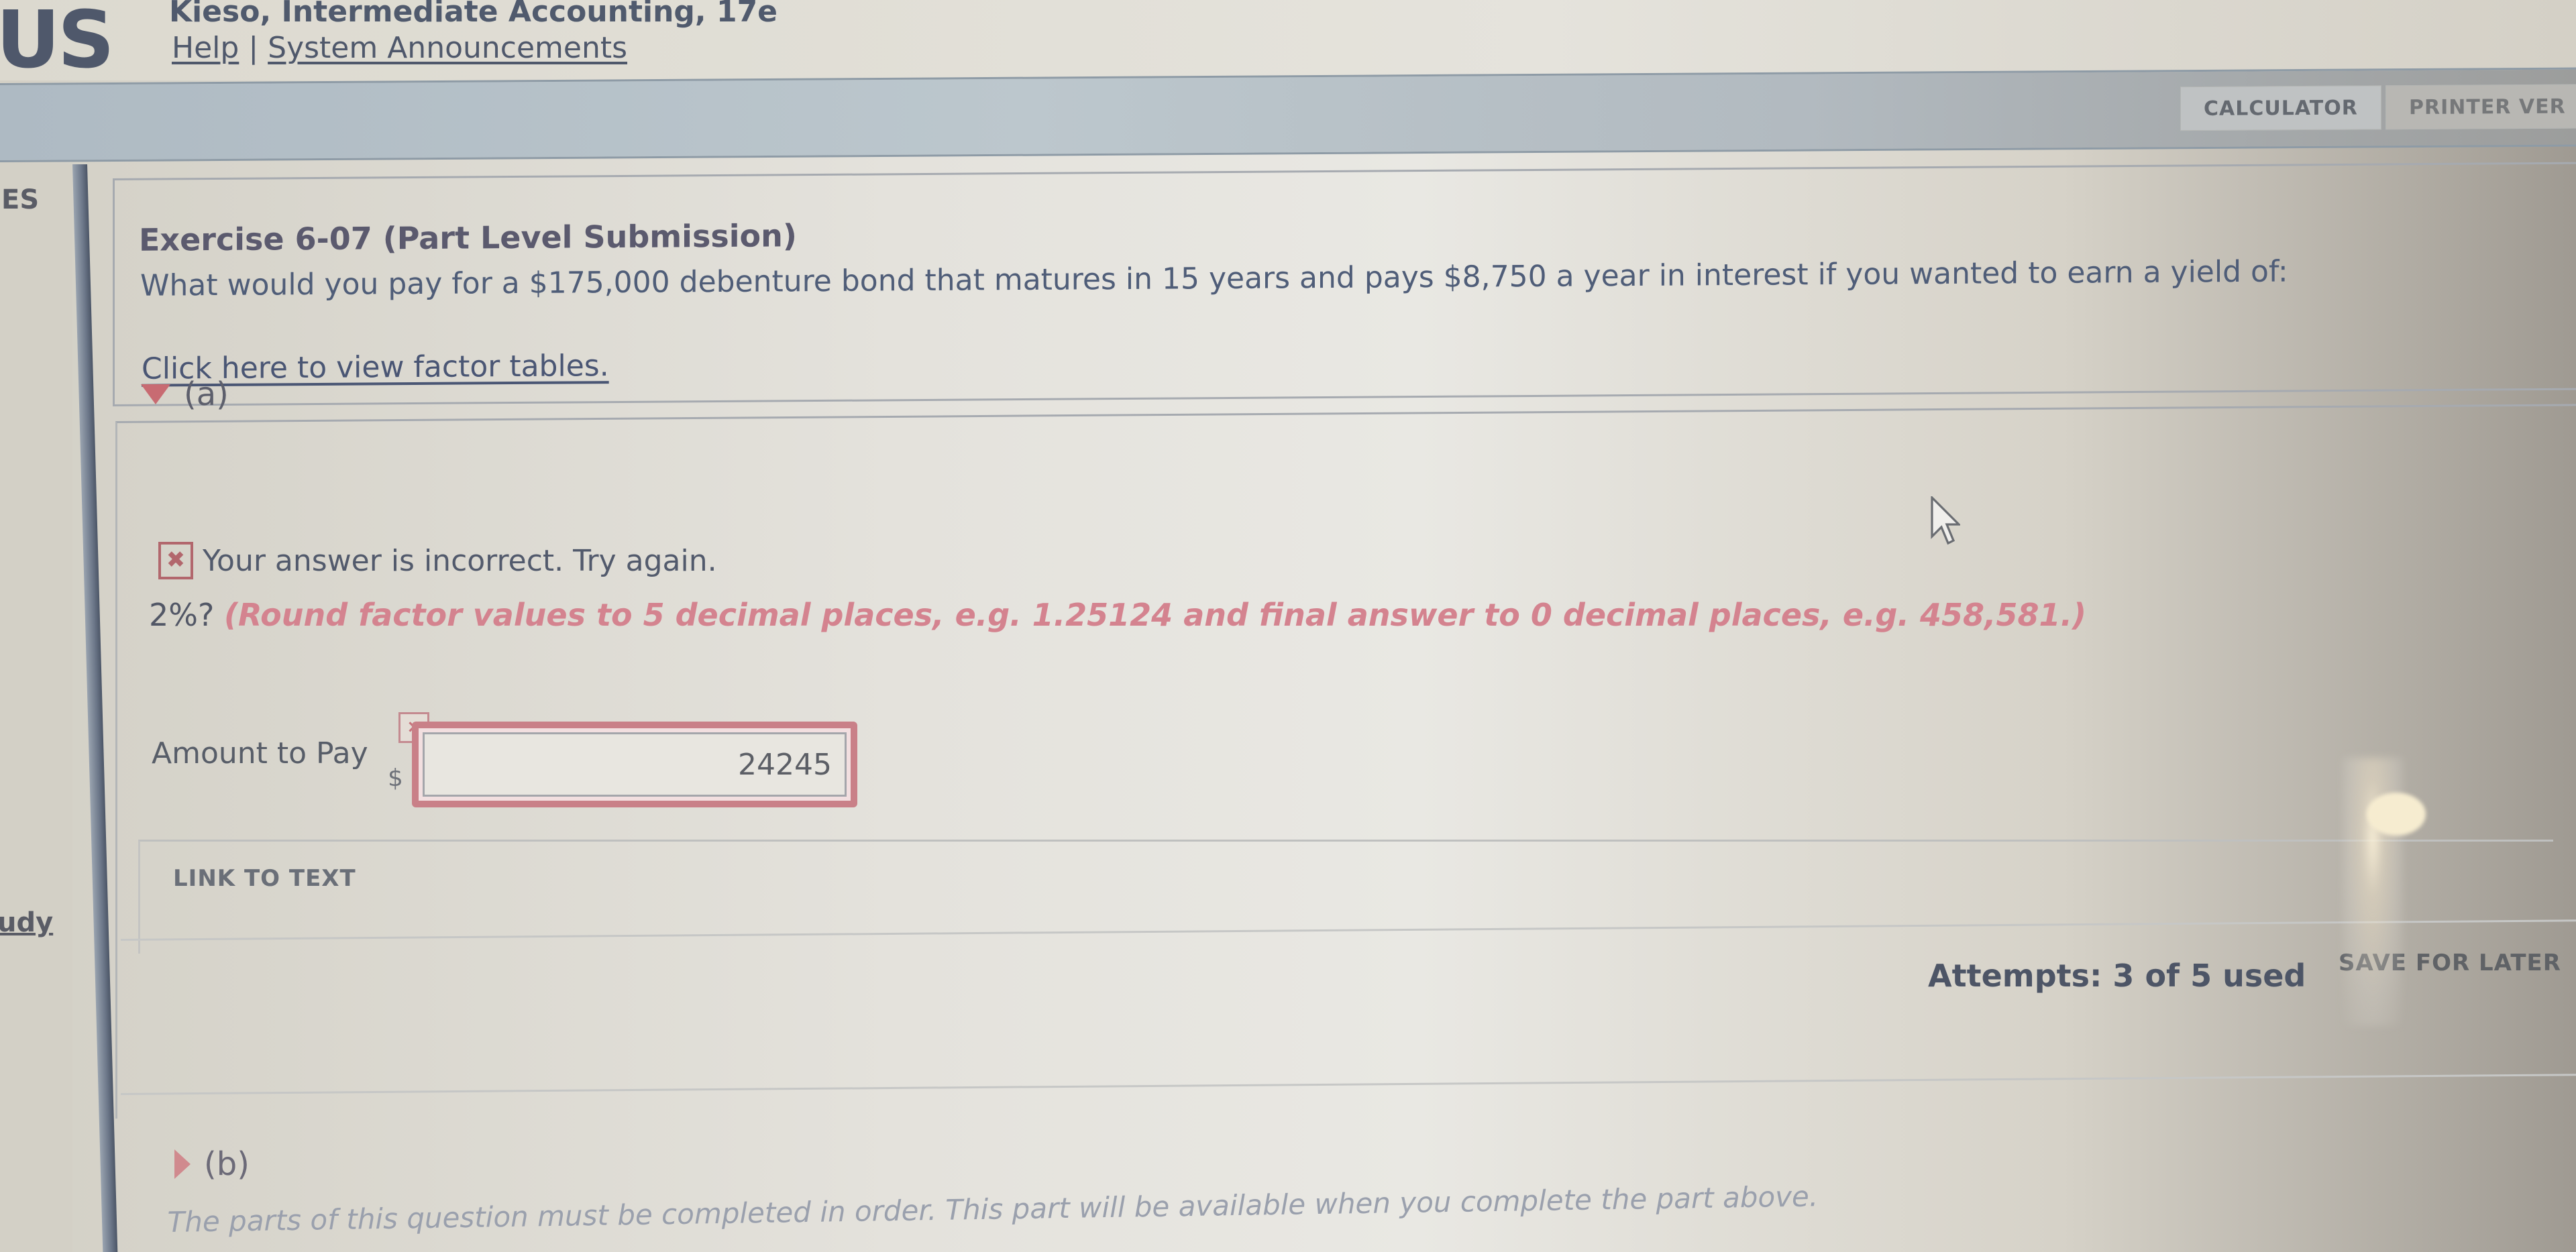  Describe the element at coordinates (634, 764) in the screenshot. I see `amount-to-pay-input` at that location.